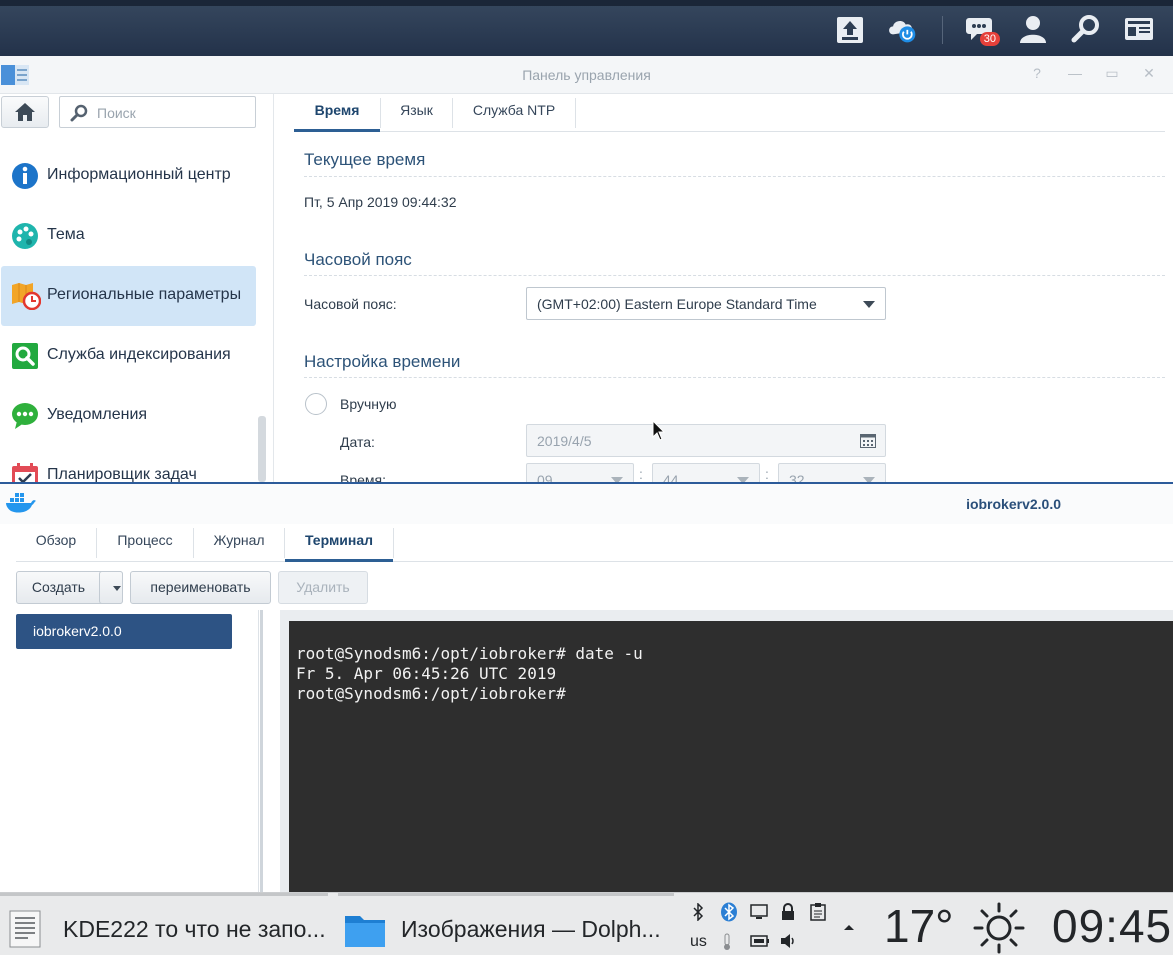 The image size is (1173, 955). I want to click on settings-tabs: Время Язык Служба NTP, so click(729, 113).